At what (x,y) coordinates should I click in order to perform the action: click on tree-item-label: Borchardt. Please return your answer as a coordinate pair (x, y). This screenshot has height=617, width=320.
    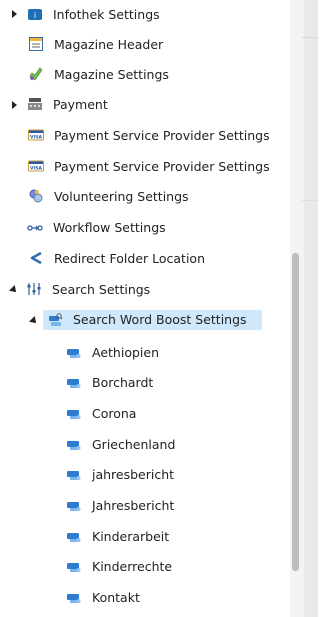
    Looking at the image, I should click on (123, 382).